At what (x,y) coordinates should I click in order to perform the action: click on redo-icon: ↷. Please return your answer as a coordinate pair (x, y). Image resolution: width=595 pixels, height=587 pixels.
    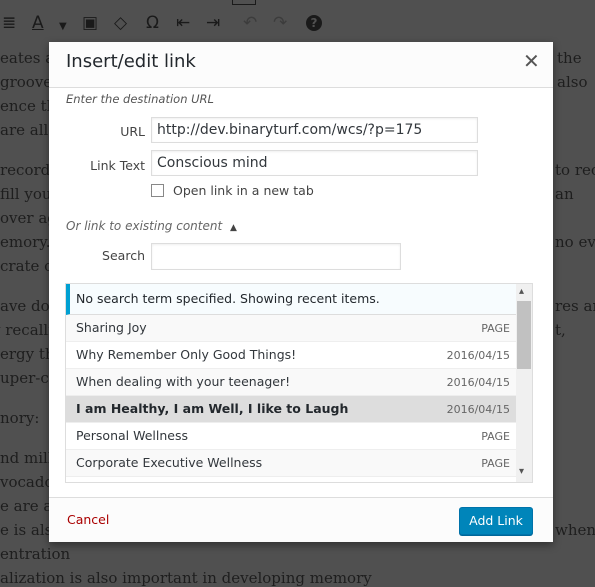
    Looking at the image, I should click on (280, 23).